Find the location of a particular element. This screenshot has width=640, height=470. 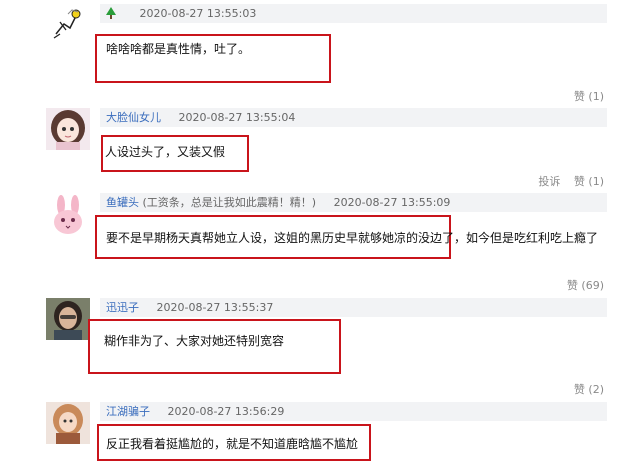

comment-timestamp: 2020-08-27 13:55:09 is located at coordinates (392, 202).